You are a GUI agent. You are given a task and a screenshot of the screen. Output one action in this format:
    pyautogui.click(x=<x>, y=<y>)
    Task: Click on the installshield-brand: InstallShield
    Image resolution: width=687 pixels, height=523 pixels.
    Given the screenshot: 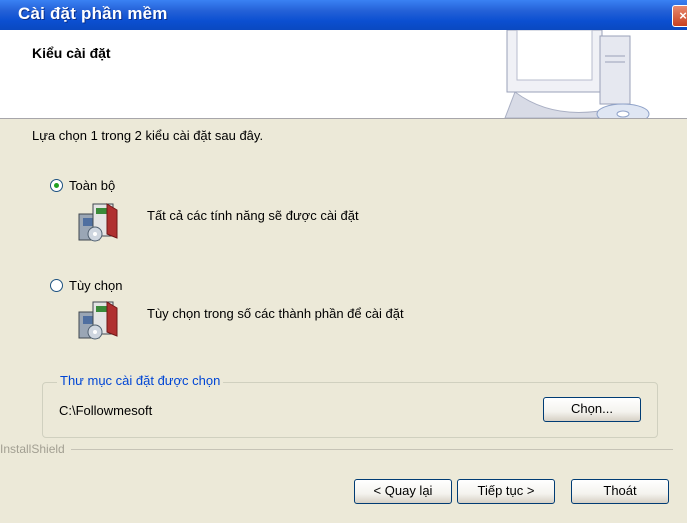 What is the action you would take?
    pyautogui.click(x=35, y=449)
    